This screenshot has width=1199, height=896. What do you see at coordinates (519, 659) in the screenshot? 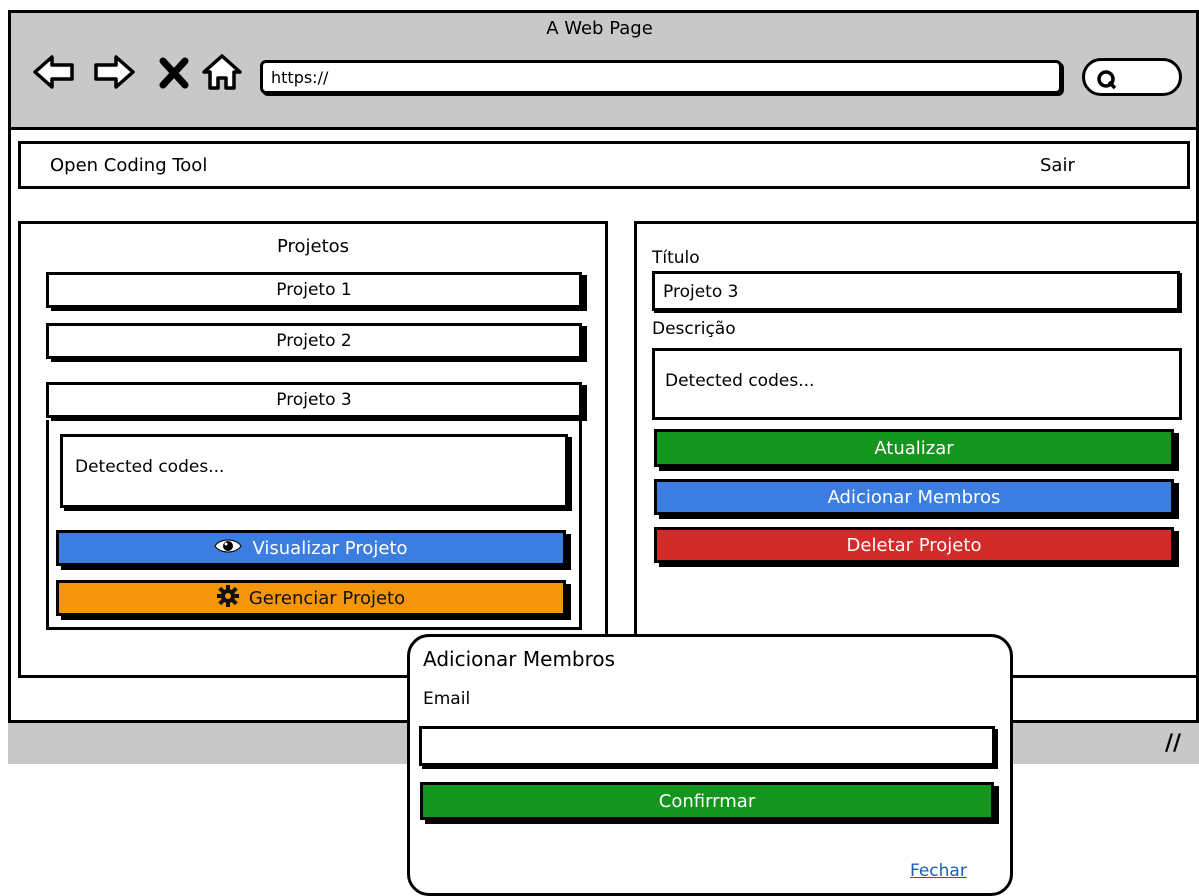
I see `modal-title: Adicionar Membros` at bounding box center [519, 659].